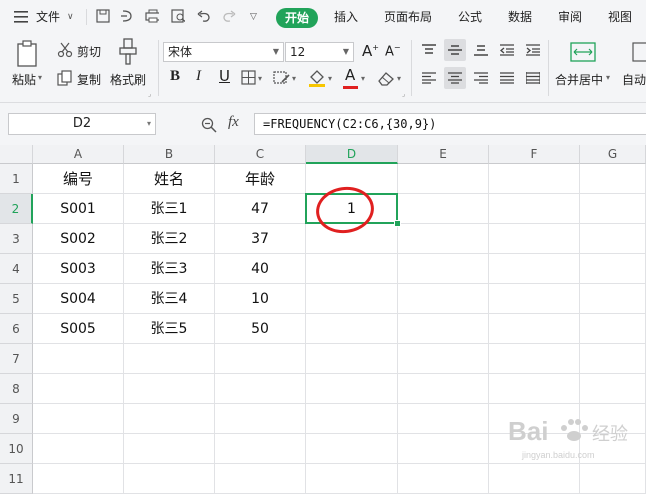 The image size is (646, 494). I want to click on wrap-text-button: 自动, so click(634, 79).